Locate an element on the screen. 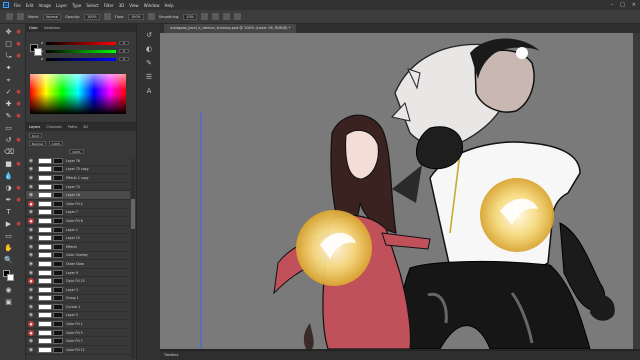  tab-swatches: Swatches is located at coordinates (52, 28).